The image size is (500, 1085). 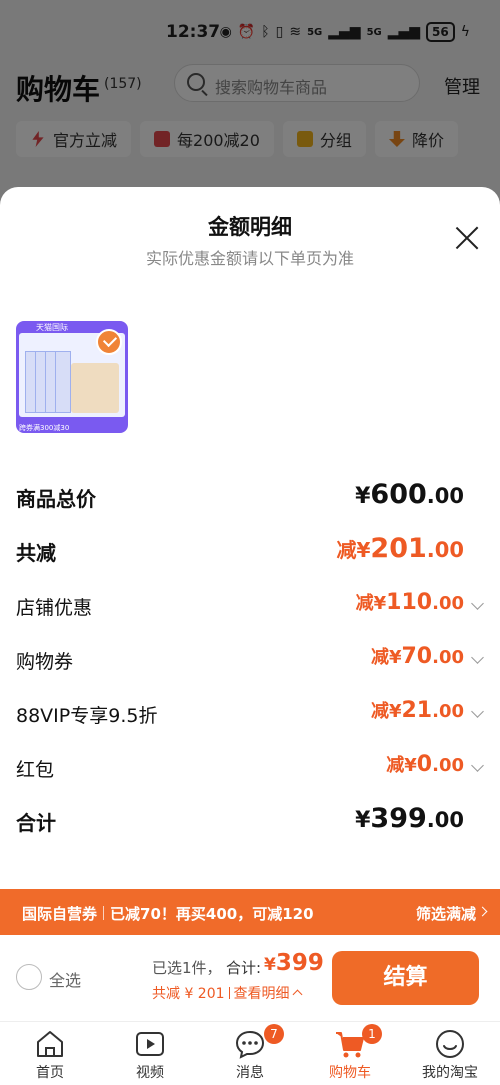 What do you see at coordinates (450, 1073) in the screenshot?
I see `tab-label: 我的淘宝` at bounding box center [450, 1073].